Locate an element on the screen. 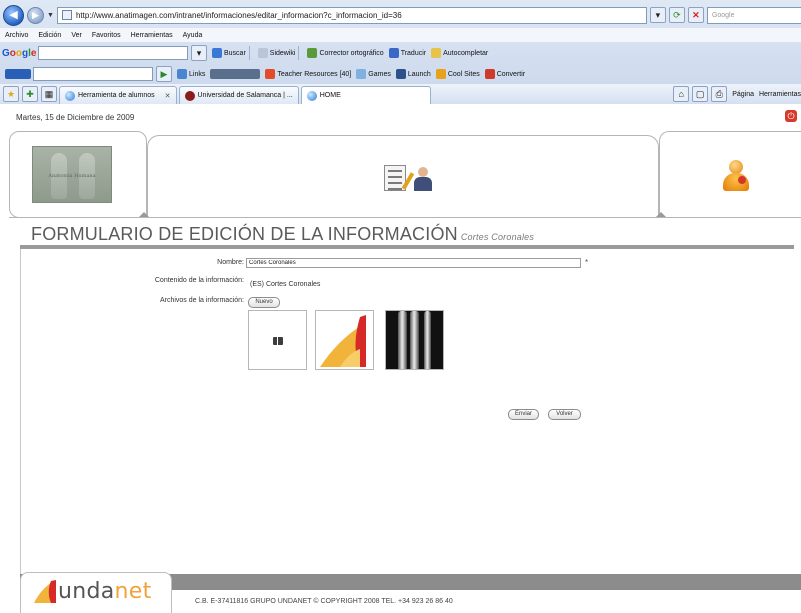  current-date: Martes, 15 de Diciembre de 2009 is located at coordinates (75, 117).